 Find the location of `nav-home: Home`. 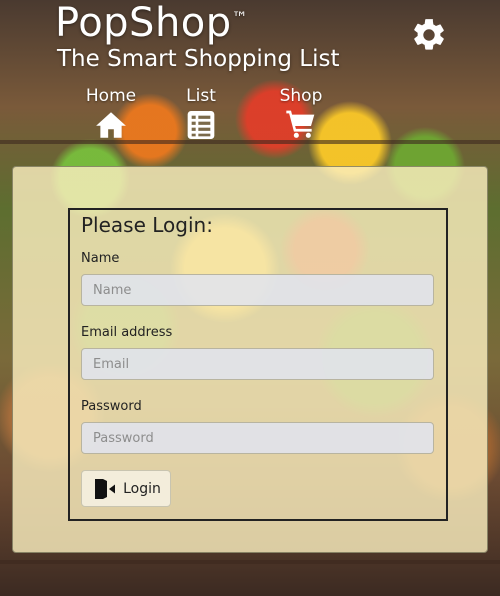

nav-home: Home is located at coordinates (111, 114).